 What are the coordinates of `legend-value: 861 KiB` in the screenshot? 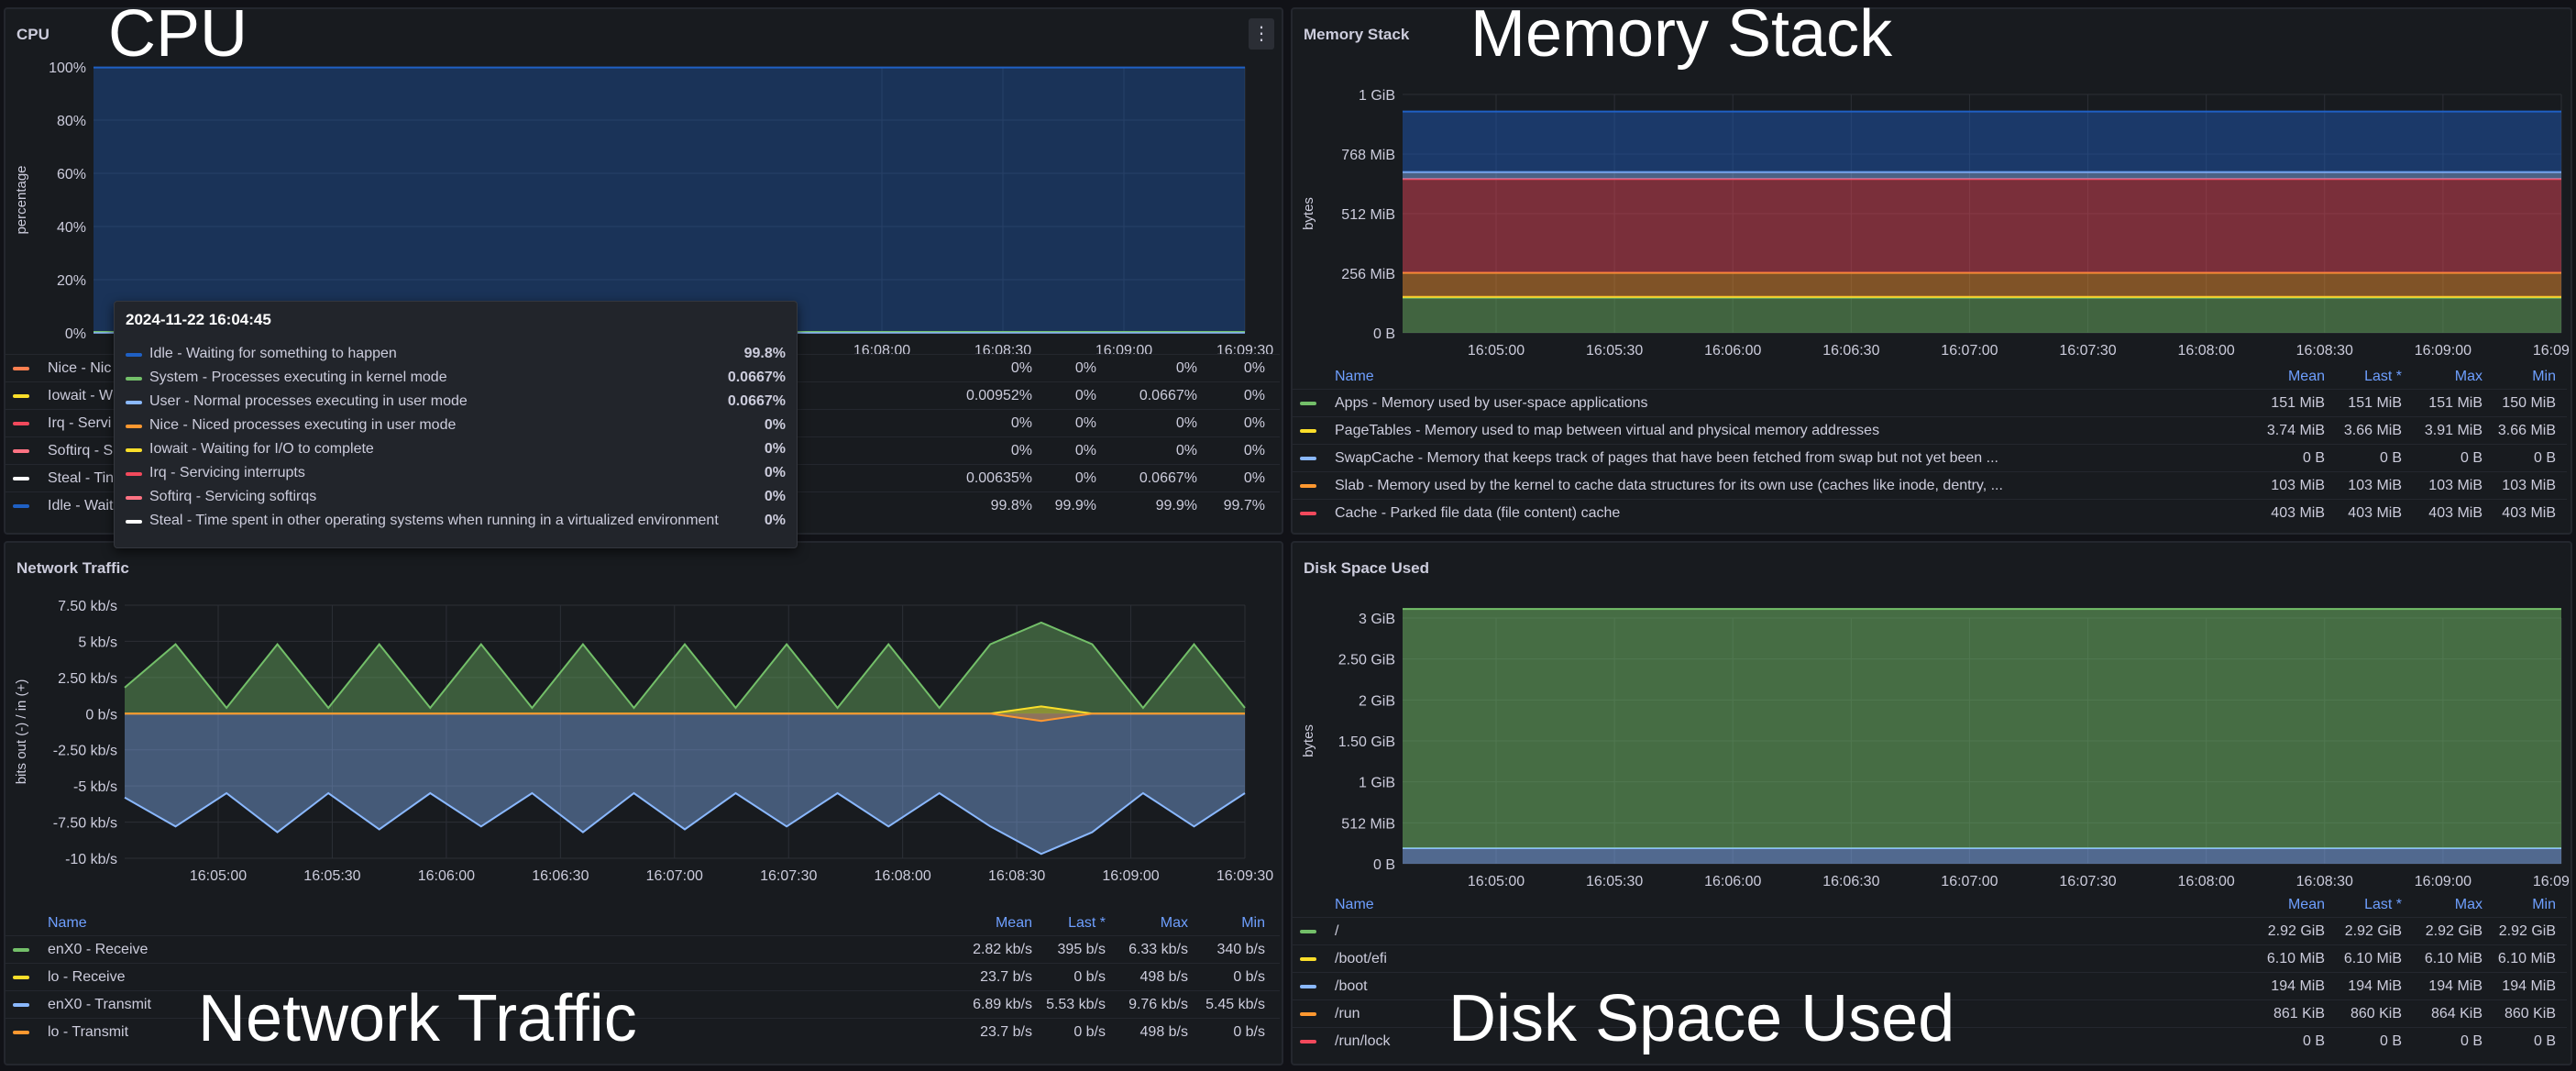 It's located at (2299, 1013).